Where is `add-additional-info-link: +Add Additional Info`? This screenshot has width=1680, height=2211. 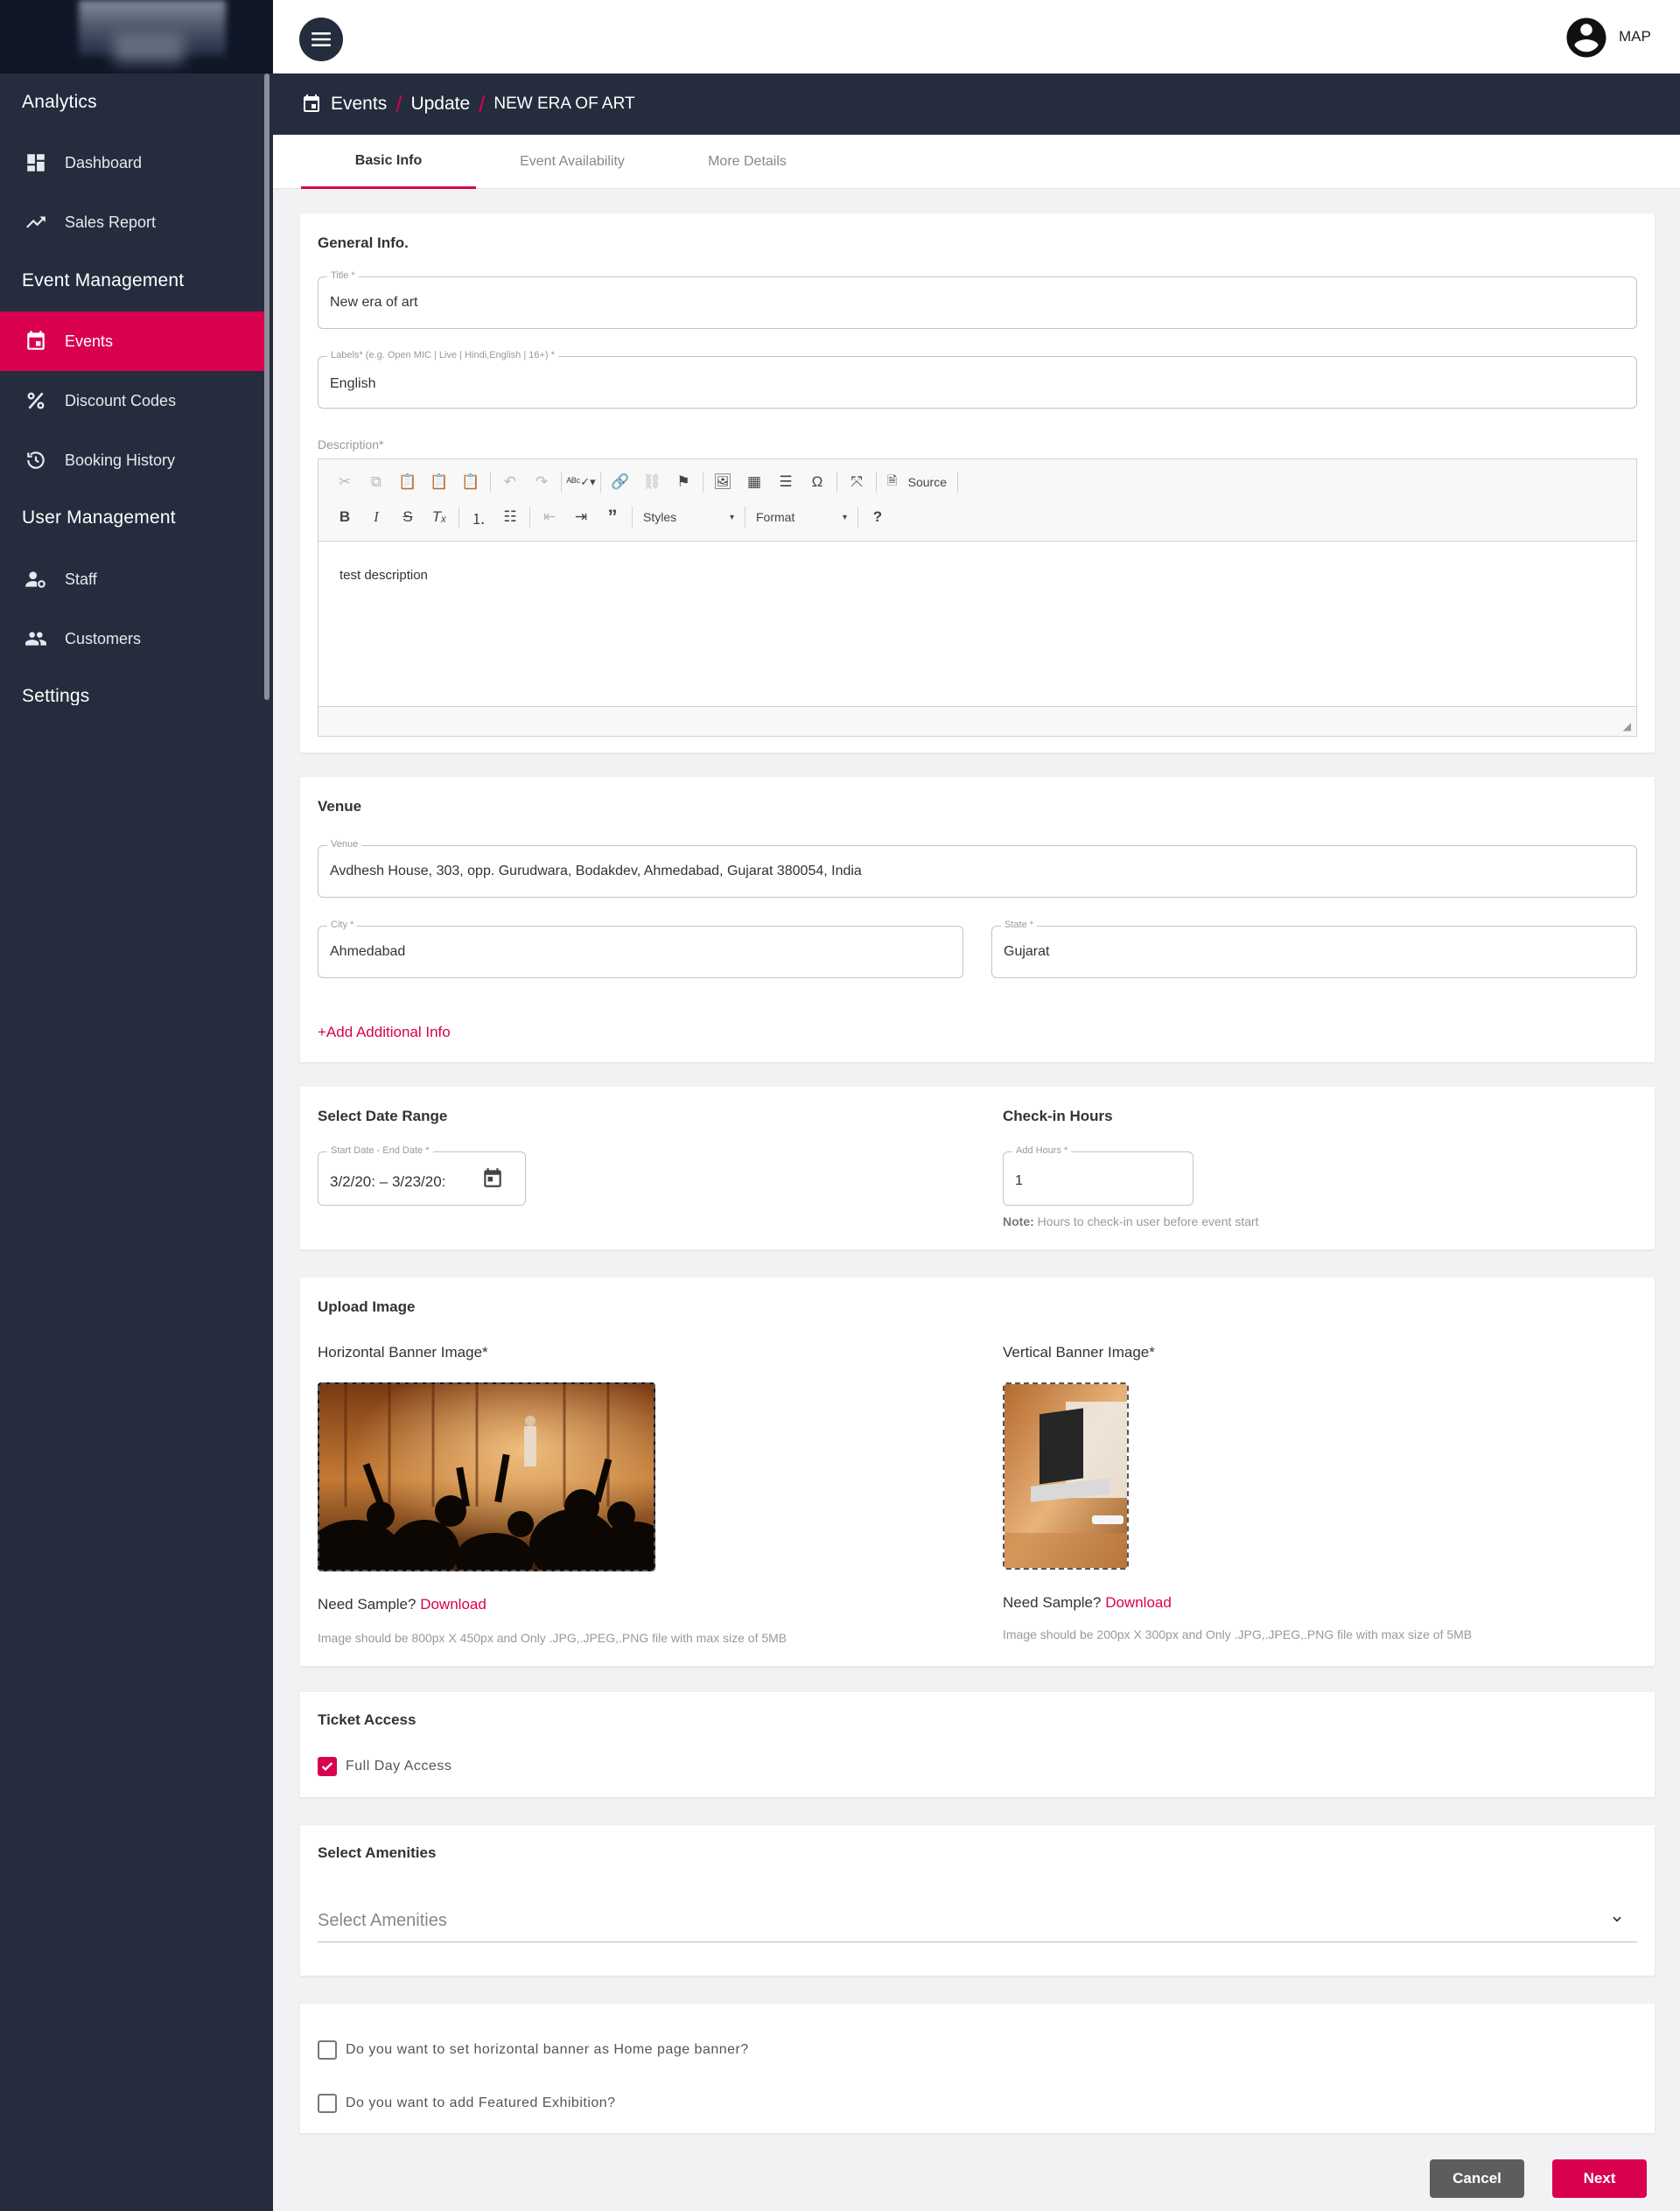
add-additional-info-link: +Add Additional Info is located at coordinates (384, 1032).